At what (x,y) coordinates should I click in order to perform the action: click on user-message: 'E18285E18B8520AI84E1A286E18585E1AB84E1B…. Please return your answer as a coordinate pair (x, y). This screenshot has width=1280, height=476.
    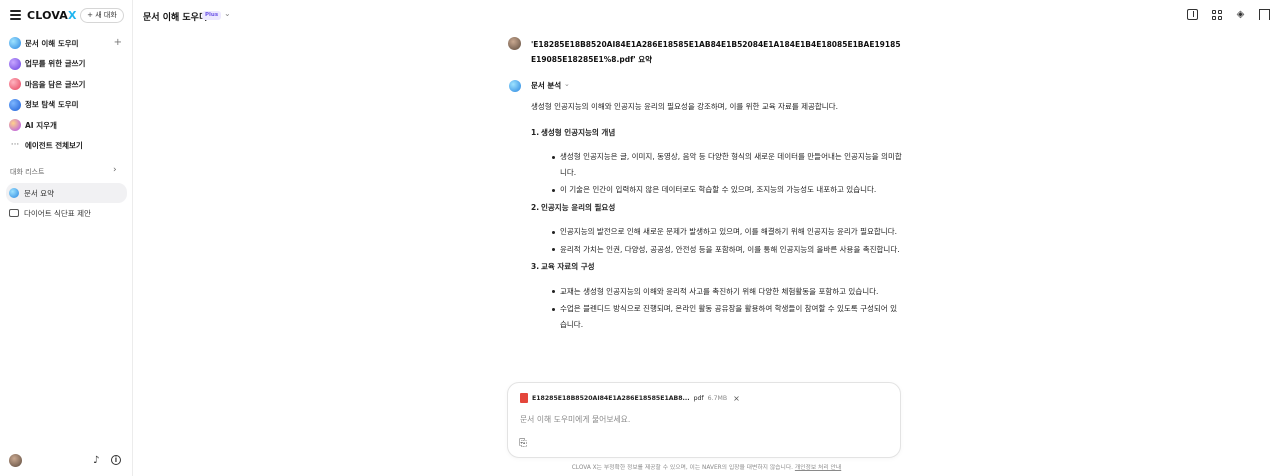
    Looking at the image, I should click on (716, 52).